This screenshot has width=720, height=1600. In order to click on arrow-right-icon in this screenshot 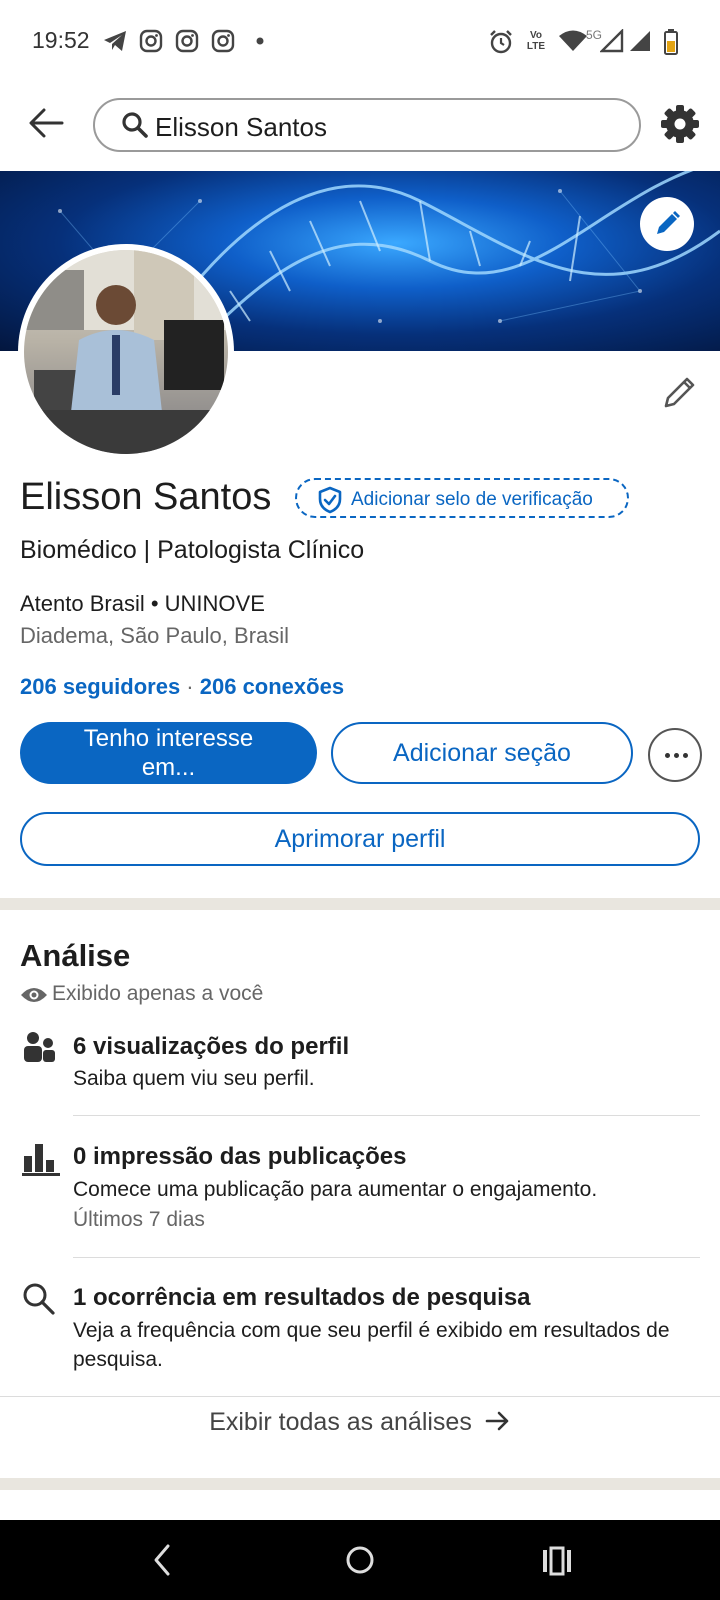, I will do `click(497, 1421)`.